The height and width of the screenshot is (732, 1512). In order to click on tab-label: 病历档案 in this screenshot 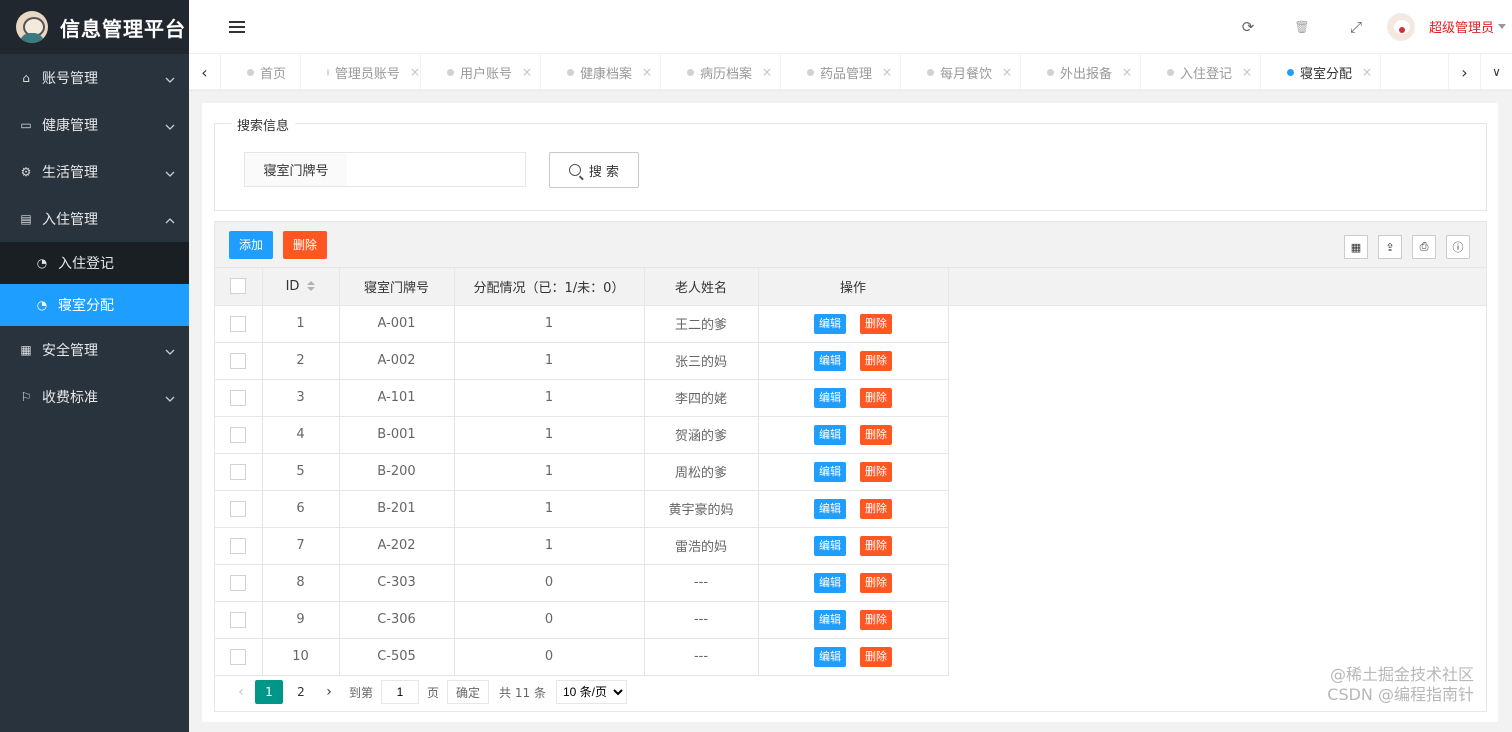, I will do `click(726, 74)`.